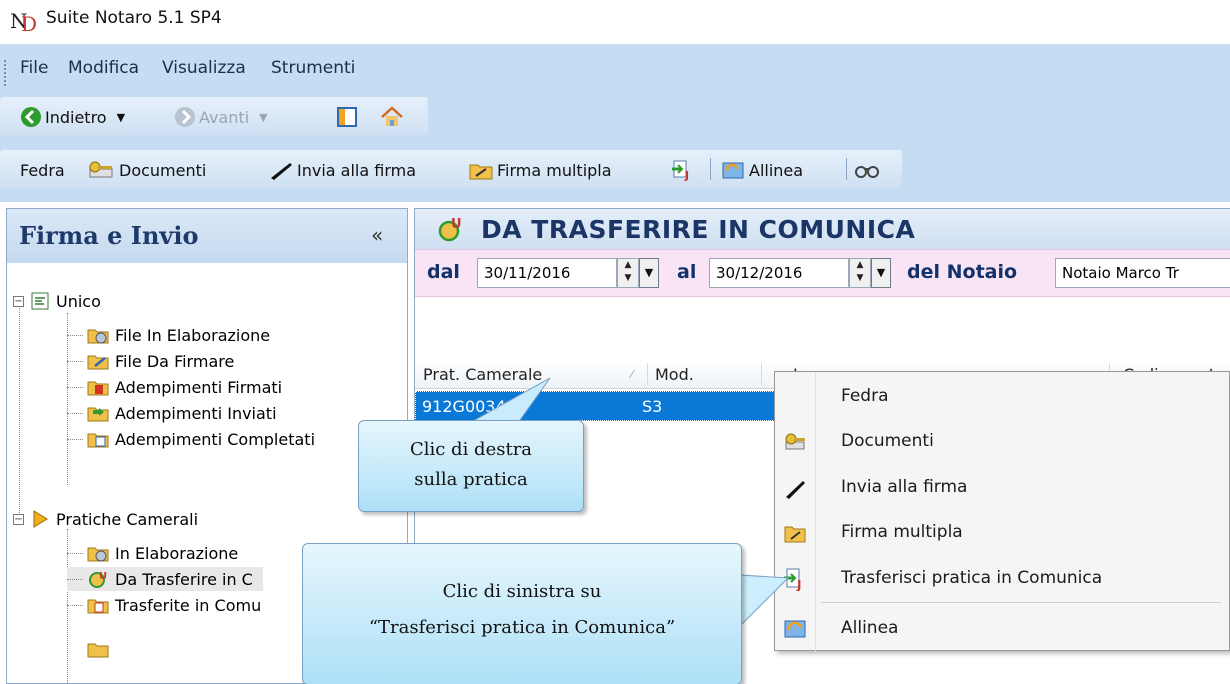 The width and height of the screenshot is (1230, 684). Describe the element at coordinates (165, 579) in the screenshot. I see `tree-item-da-trasferire: U Da Trasferire in C` at that location.